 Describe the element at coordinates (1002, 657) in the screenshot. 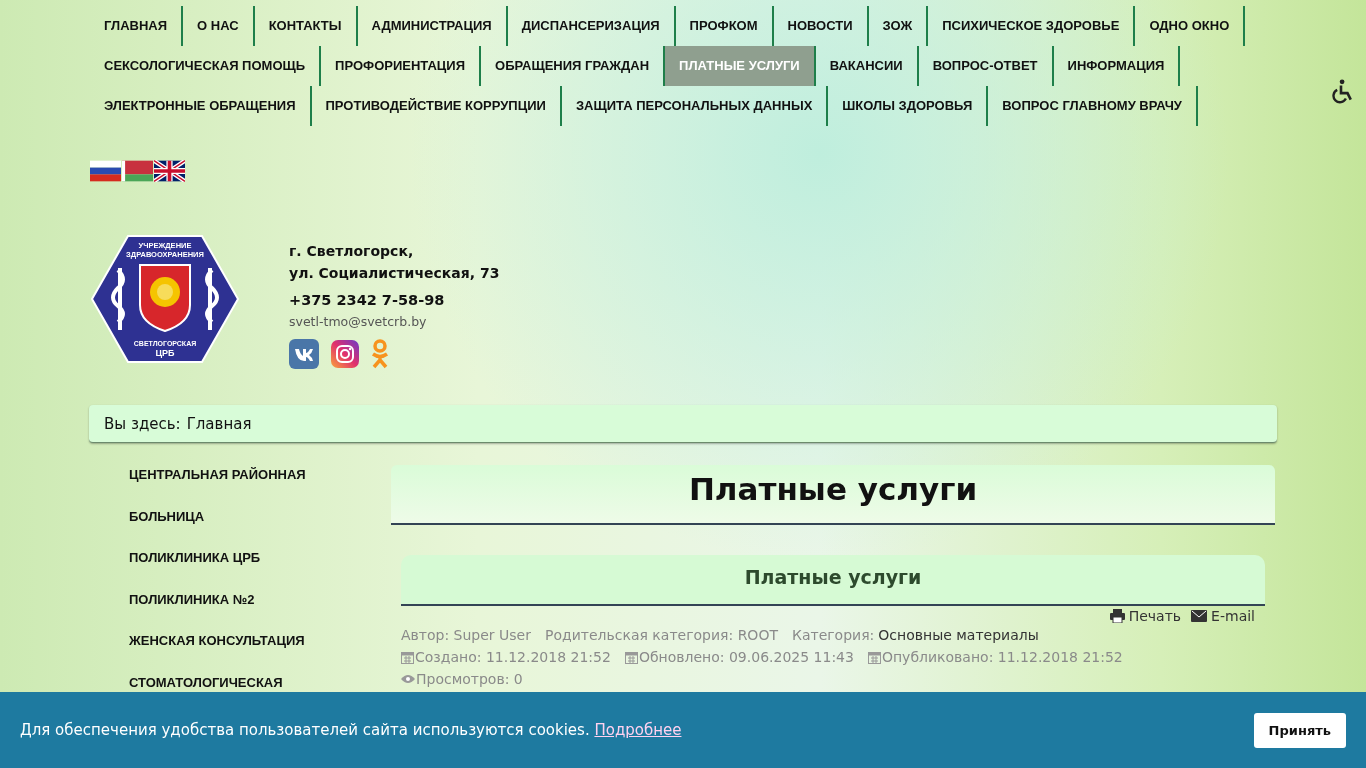

I see `date-text: Опубликовано: 11.12.2018 21:52` at that location.